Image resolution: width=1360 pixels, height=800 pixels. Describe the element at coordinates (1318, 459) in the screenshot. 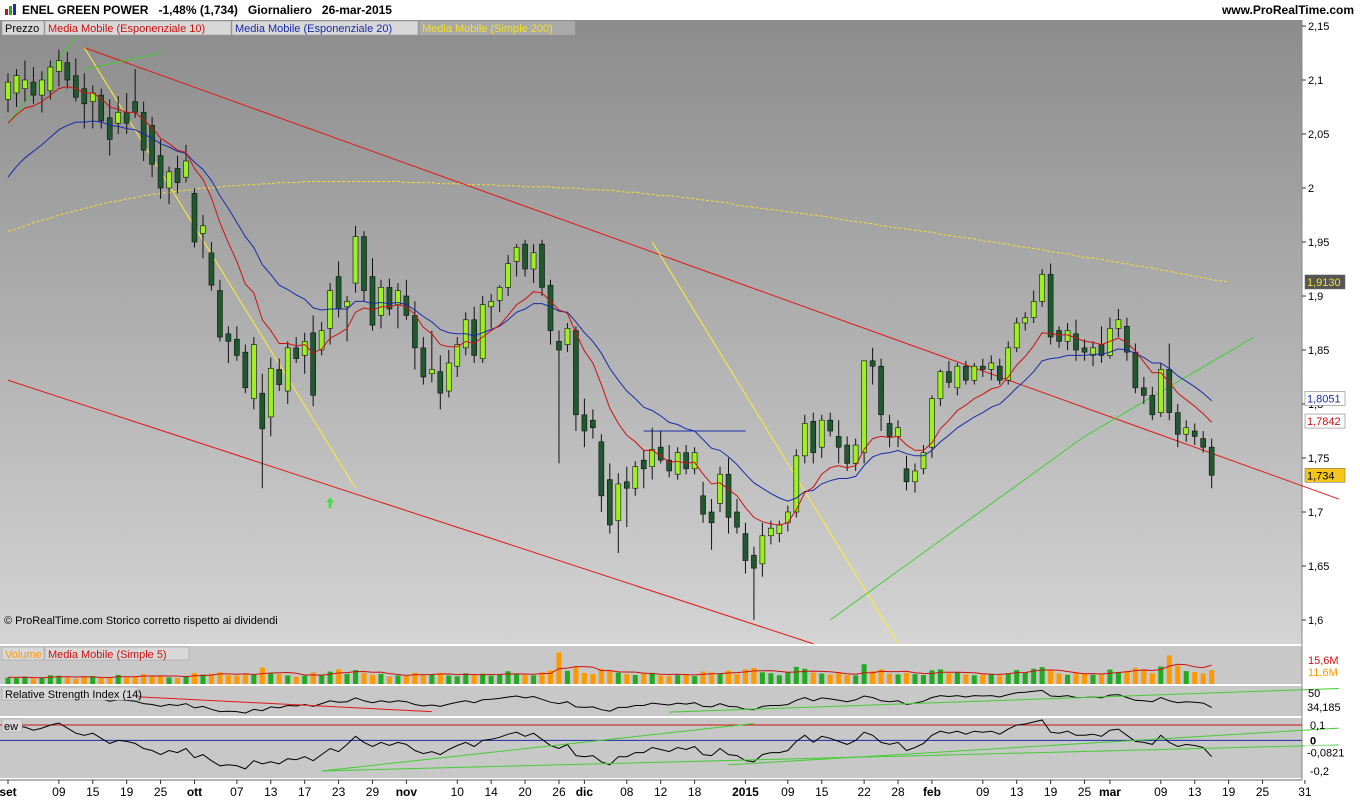

I see `y-tick-label: 1,75` at that location.